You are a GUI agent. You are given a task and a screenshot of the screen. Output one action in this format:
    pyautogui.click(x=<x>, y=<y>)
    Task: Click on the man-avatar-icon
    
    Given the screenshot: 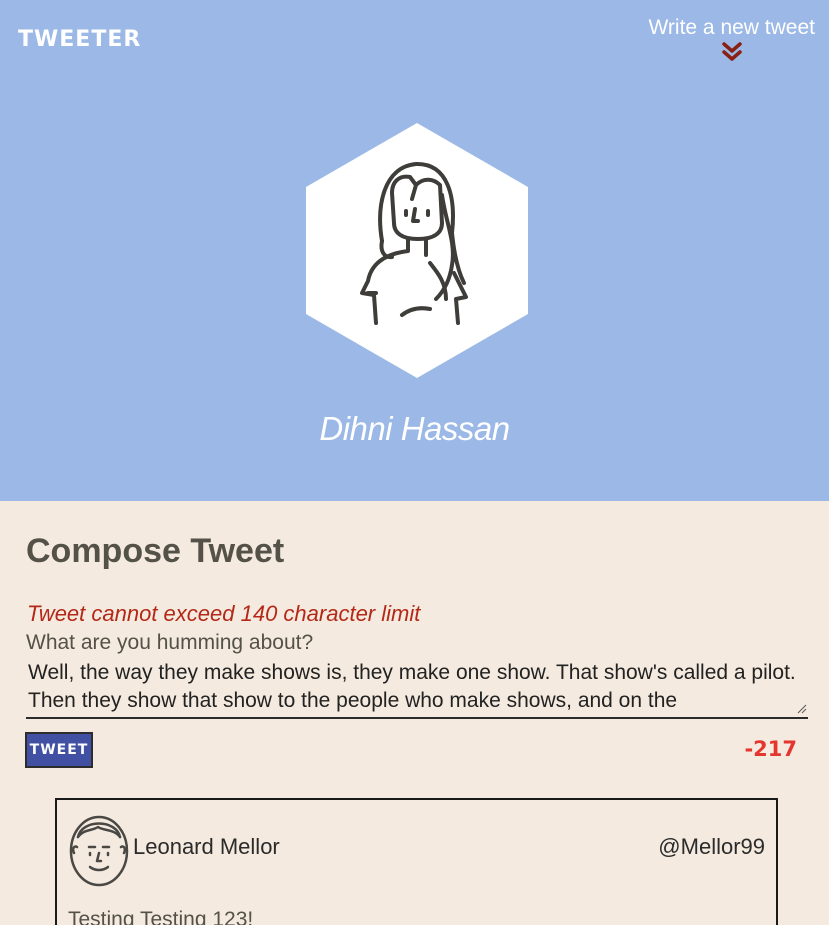 What is the action you would take?
    pyautogui.click(x=99, y=851)
    